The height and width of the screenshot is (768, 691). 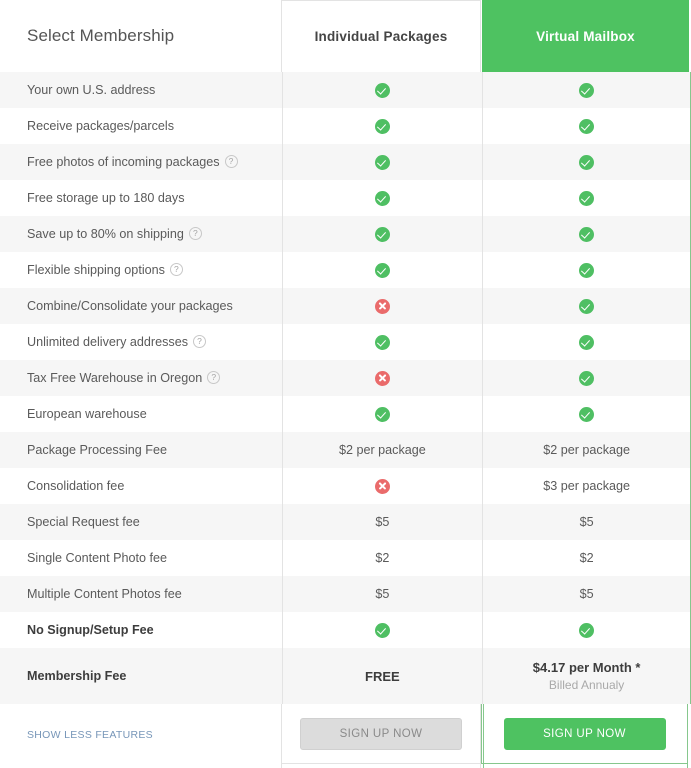 I want to click on value-cell-virtual: $2 per package, so click(x=586, y=450).